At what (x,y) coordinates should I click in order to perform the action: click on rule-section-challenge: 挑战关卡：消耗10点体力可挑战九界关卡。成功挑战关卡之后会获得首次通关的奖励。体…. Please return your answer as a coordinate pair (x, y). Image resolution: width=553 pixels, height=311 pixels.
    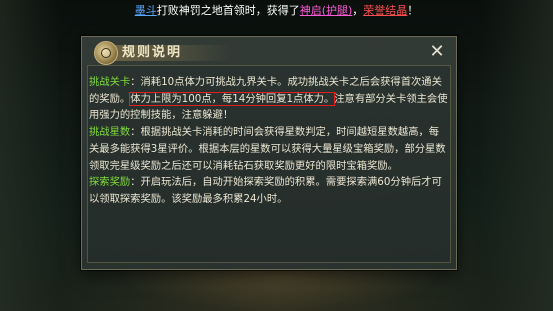
    Looking at the image, I should click on (269, 99).